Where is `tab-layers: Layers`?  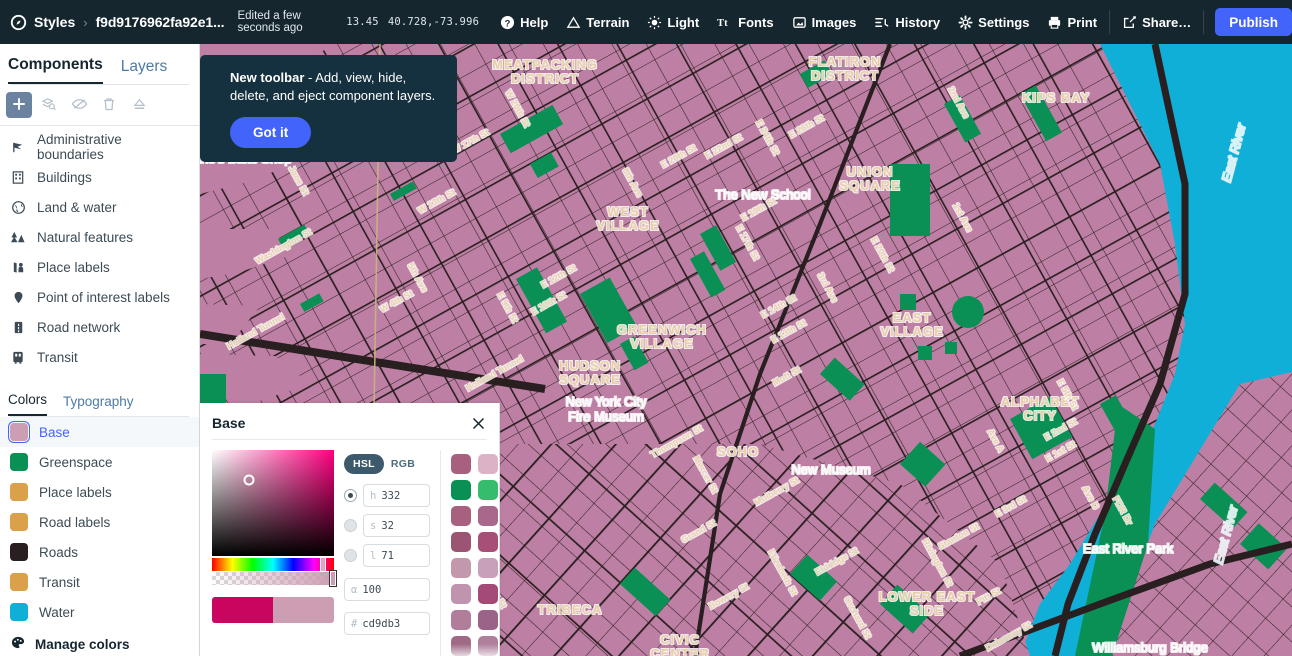
tab-layers: Layers is located at coordinates (144, 71).